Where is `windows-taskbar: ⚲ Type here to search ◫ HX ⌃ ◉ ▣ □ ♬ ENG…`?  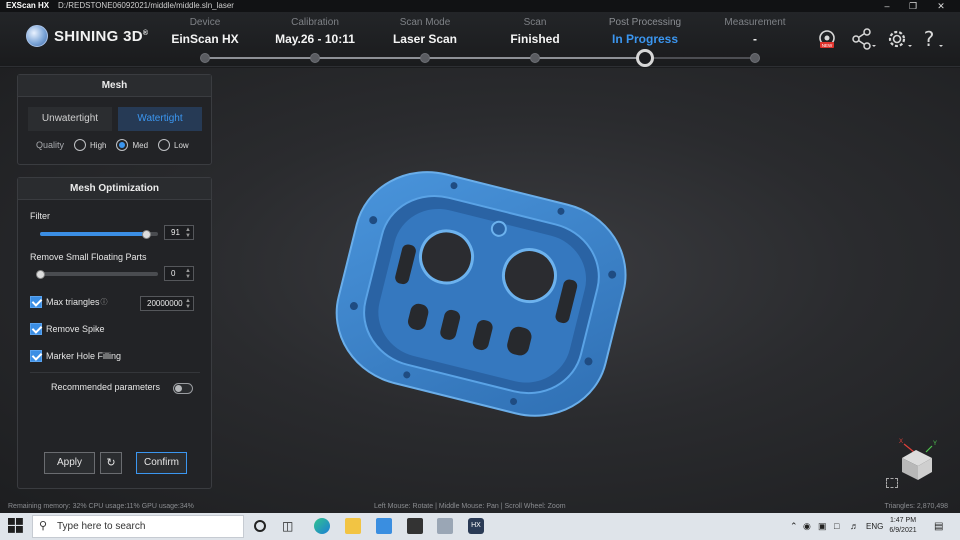
windows-taskbar: ⚲ Type here to search ◫ HX ⌃ ◉ ▣ □ ♬ ENG… is located at coordinates (480, 526).